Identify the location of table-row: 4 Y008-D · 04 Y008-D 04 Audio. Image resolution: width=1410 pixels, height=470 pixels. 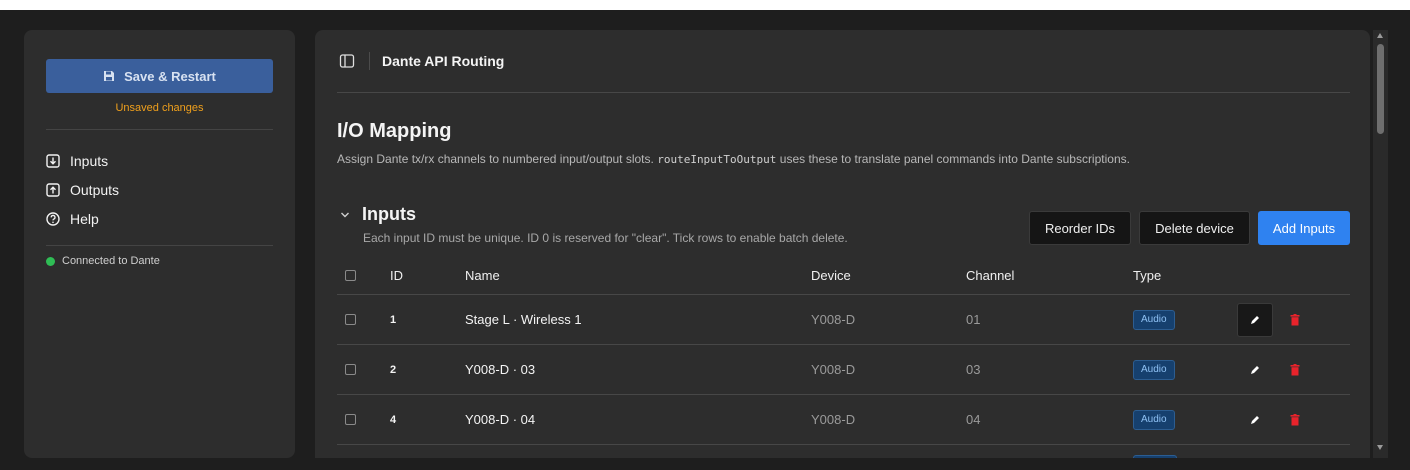
(843, 420).